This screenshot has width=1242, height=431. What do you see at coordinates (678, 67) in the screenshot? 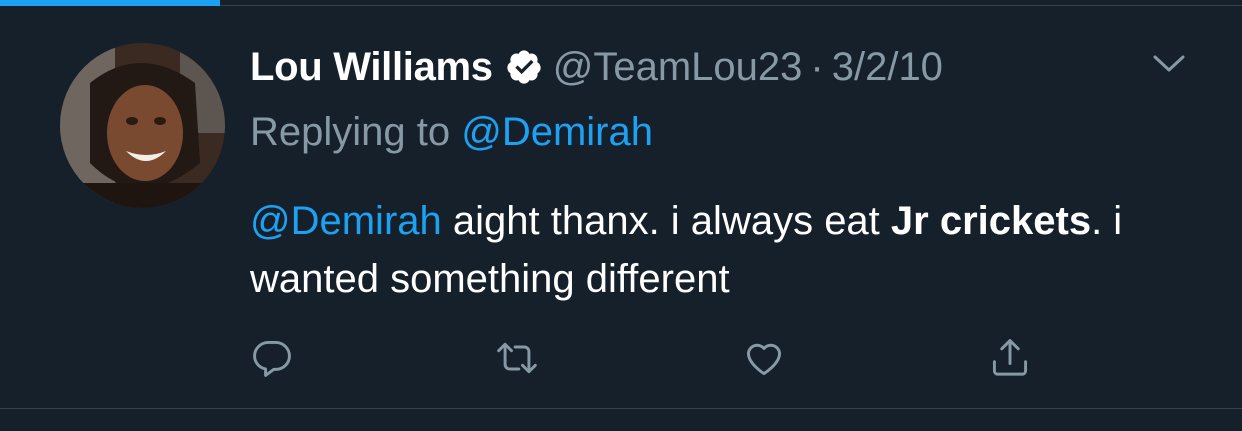
I see `user-handle: @TeamLou23` at bounding box center [678, 67].